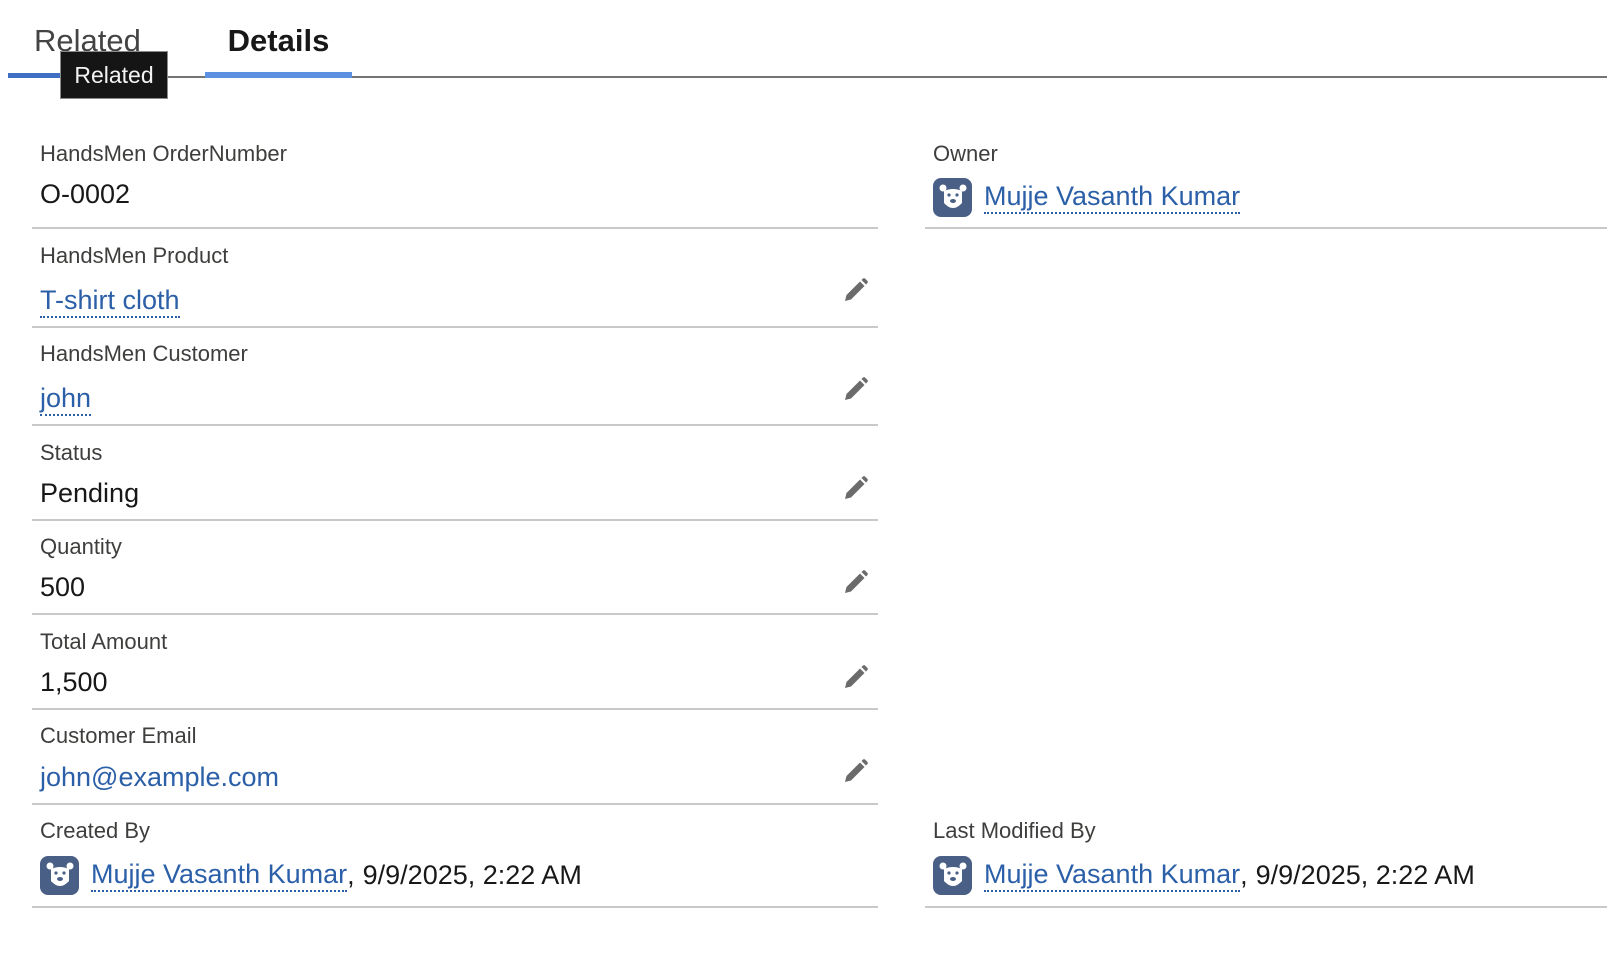 The image size is (1607, 962). Describe the element at coordinates (1112, 876) in the screenshot. I see `last-modified-by-user-link: Mujje Vasanth Kumar` at that location.